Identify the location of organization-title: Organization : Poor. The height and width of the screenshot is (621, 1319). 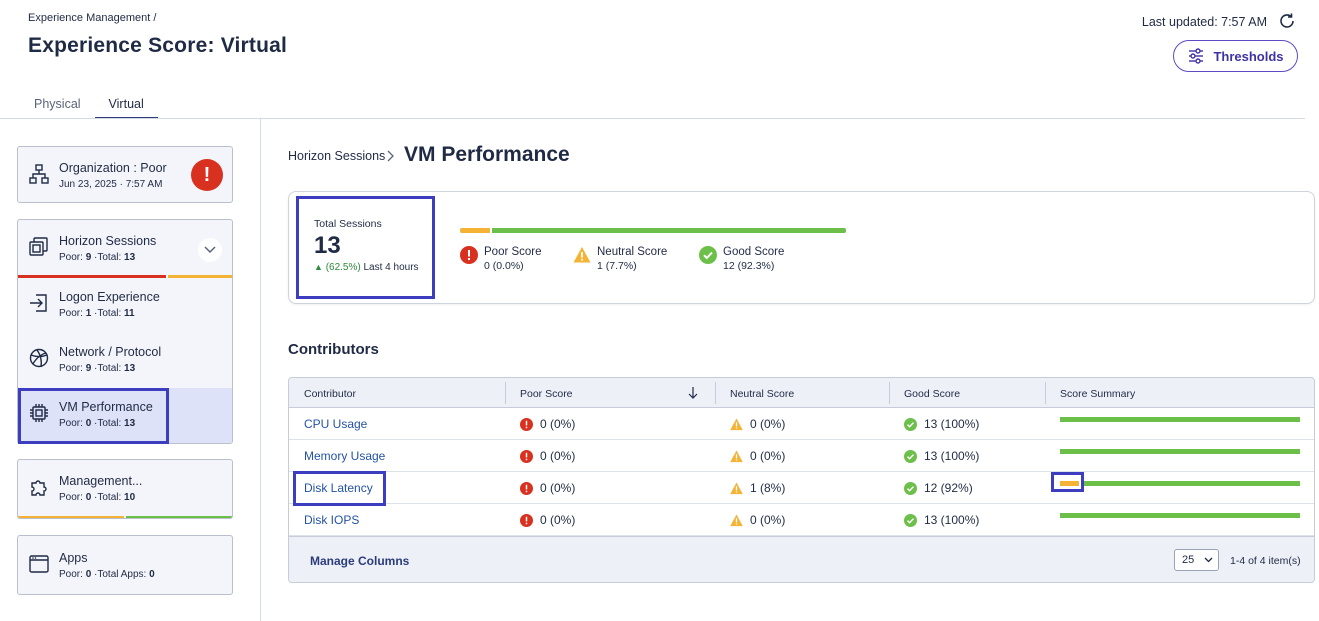
(113, 168).